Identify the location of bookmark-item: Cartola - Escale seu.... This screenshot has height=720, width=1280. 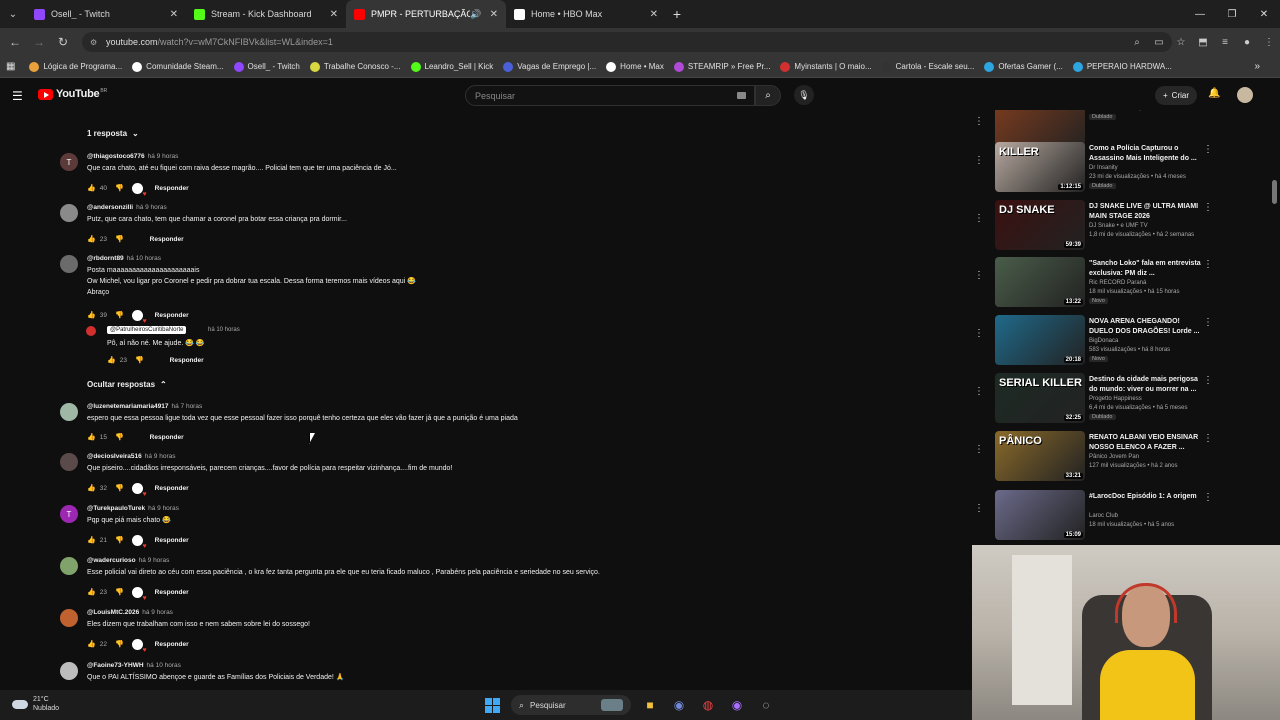
(927, 66).